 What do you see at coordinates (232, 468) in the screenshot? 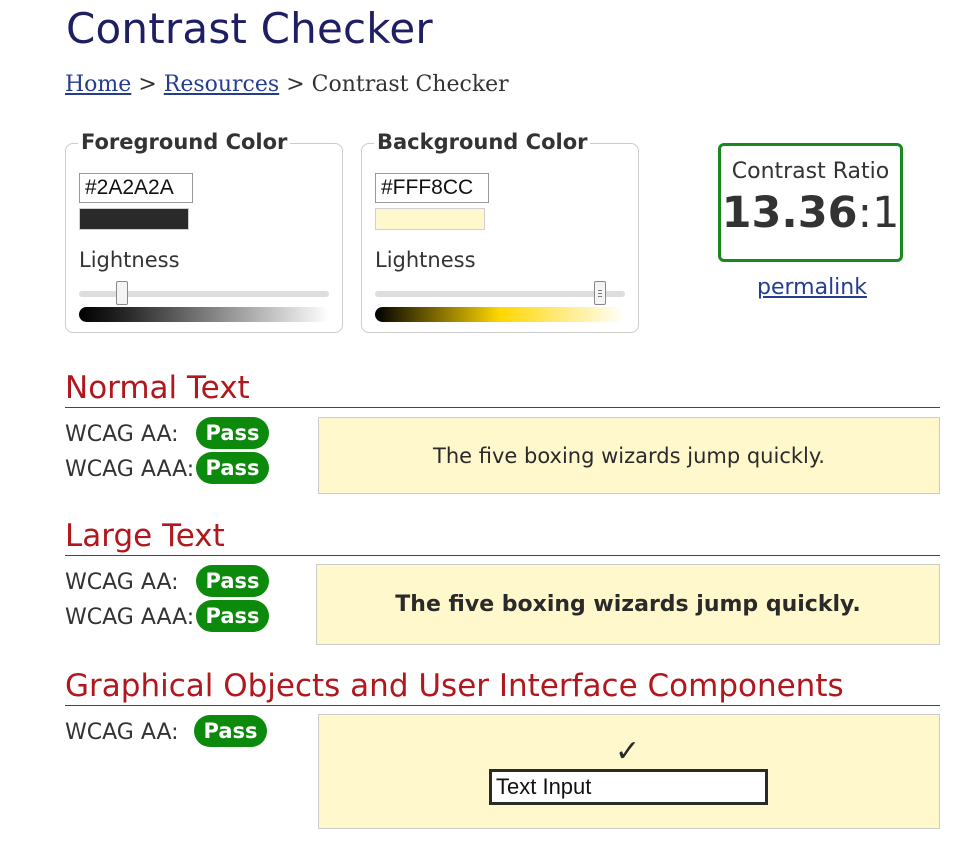
I see `normal-aaa-pass-badge: Pass` at bounding box center [232, 468].